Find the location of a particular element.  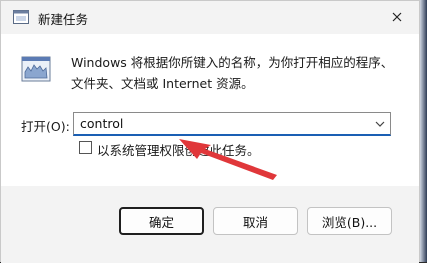

title-bar: 新建任务 is located at coordinates (210, 17).